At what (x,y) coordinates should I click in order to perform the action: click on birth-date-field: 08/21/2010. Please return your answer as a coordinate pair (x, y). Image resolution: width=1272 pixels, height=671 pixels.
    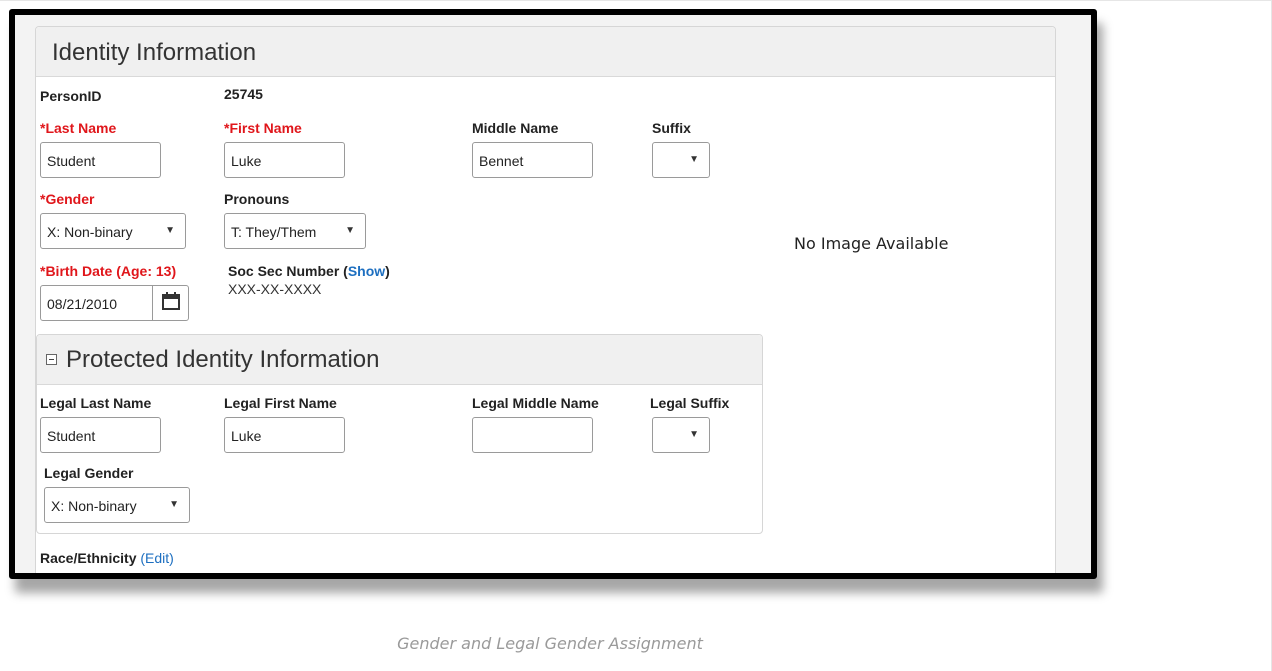
    Looking at the image, I should click on (114, 303).